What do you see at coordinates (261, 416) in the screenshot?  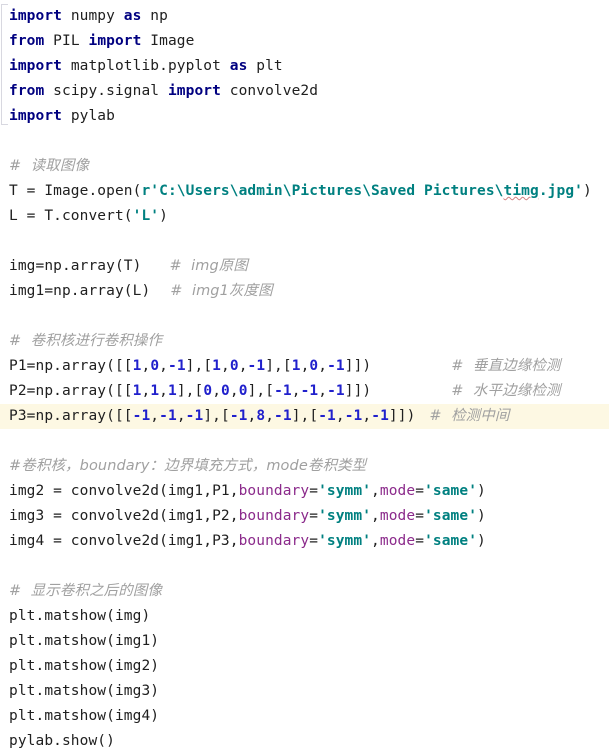 I see `kernel-center-value: 8` at bounding box center [261, 416].